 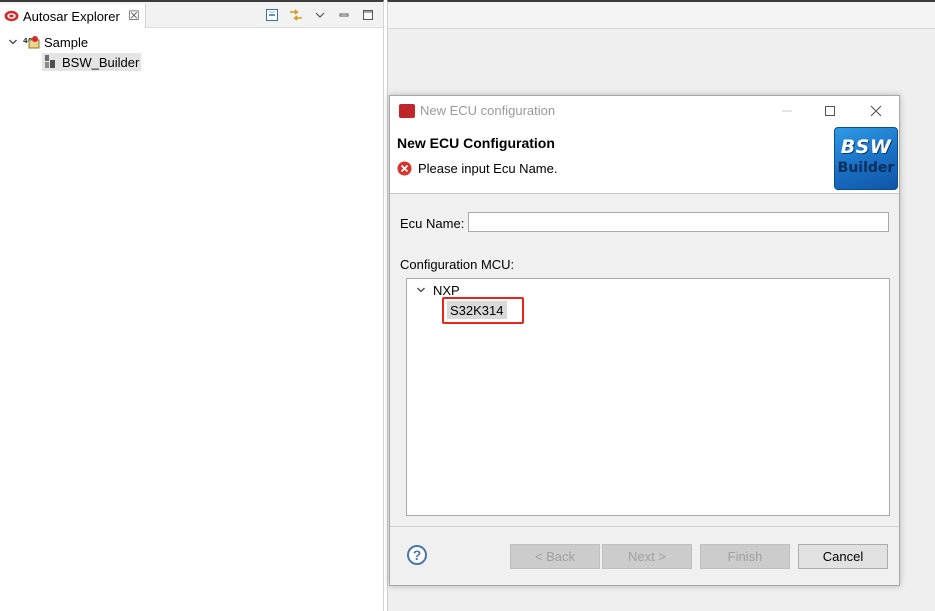 I want to click on tree-item-label: NXP, so click(x=446, y=290).